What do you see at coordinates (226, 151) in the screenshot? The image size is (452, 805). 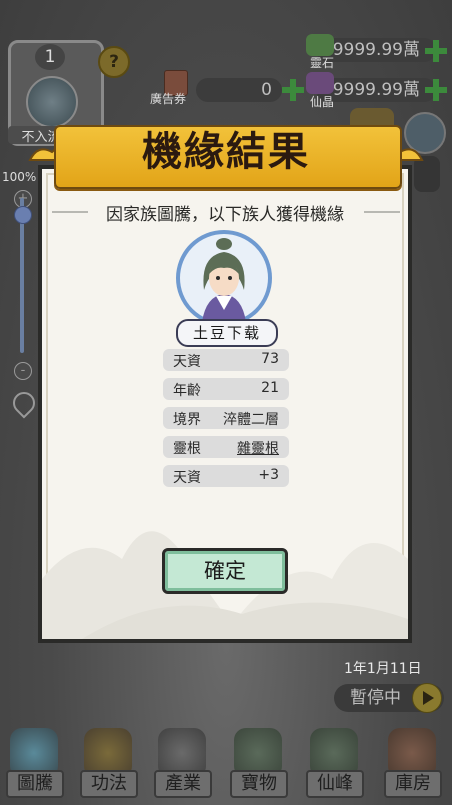 I see `dialog-title: 機緣結果` at bounding box center [226, 151].